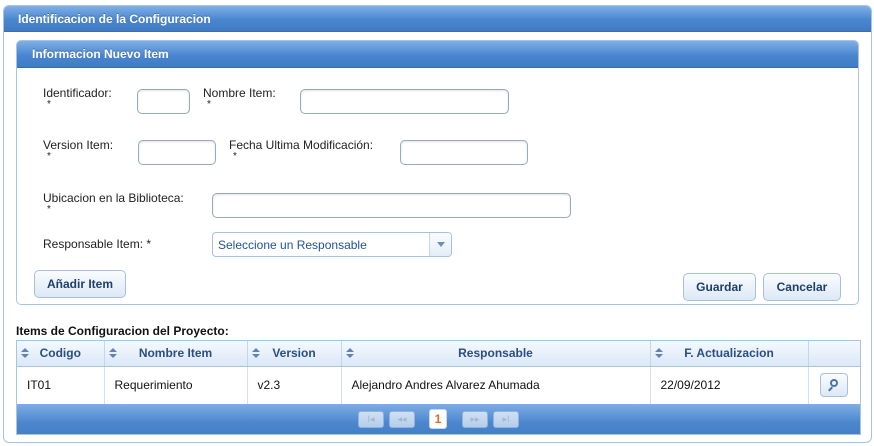  What do you see at coordinates (729, 354) in the screenshot?
I see `column-header-f-actualizacion: F. Actualizacion` at bounding box center [729, 354].